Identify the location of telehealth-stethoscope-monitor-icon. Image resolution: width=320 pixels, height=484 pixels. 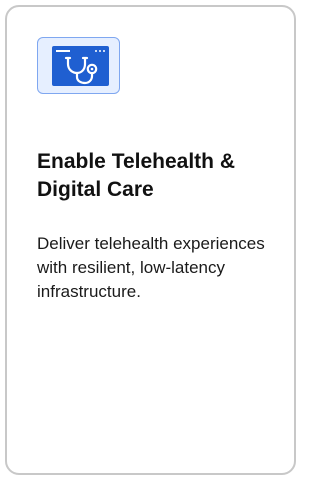
(80, 66).